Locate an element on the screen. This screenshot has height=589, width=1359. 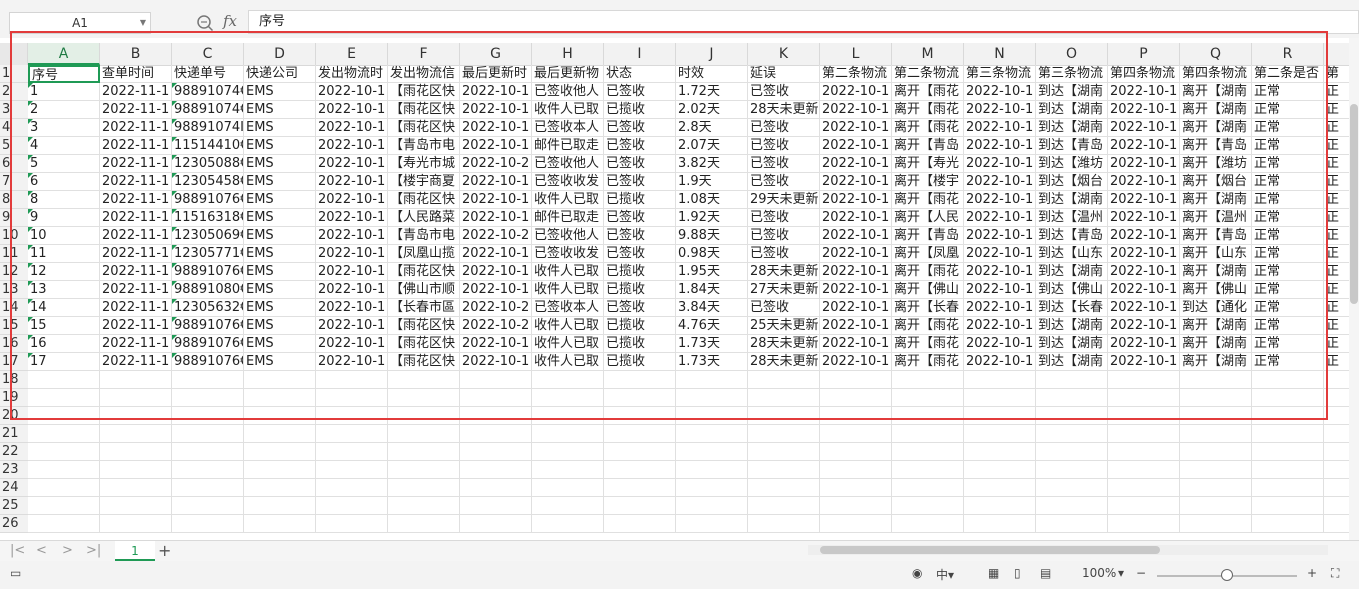
table-cell: 28天未更新 is located at coordinates (784, 344).